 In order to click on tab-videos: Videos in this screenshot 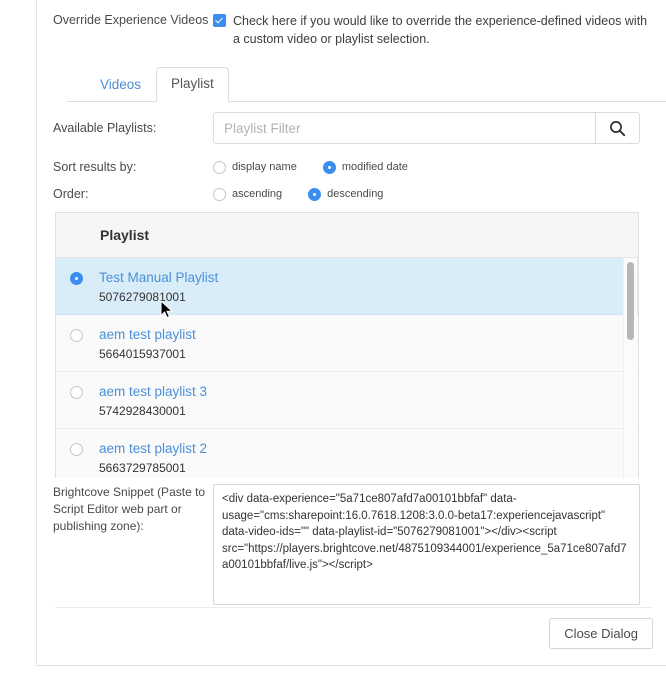, I will do `click(120, 85)`.